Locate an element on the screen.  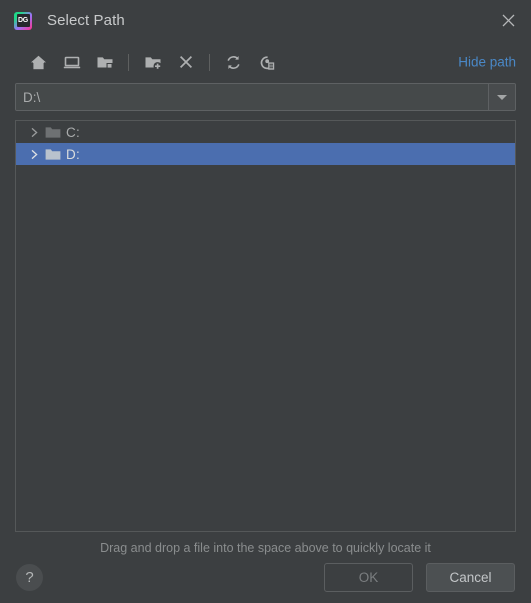
tree-item-label: D: is located at coordinates (73, 154).